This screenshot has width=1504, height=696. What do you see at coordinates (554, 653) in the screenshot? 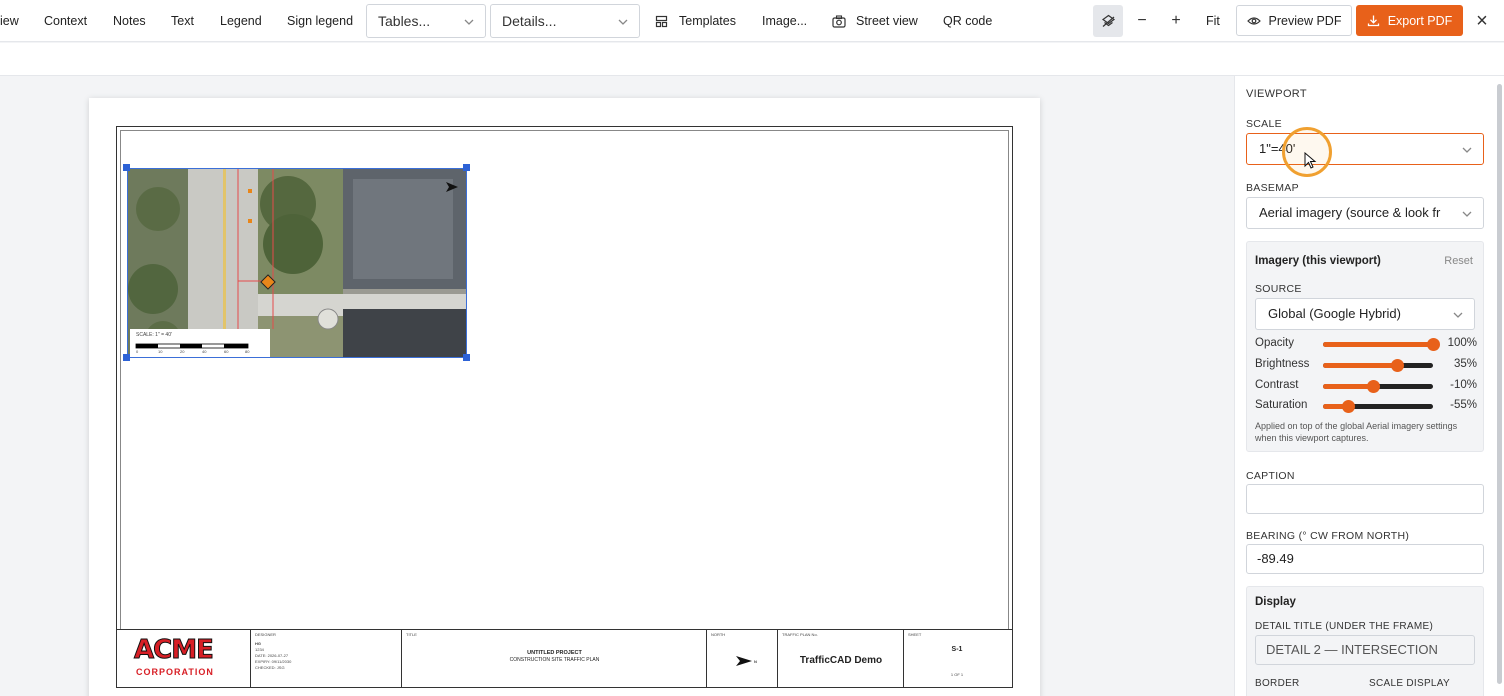
I see `project-title: UNTITLED PROJECT` at bounding box center [554, 653].